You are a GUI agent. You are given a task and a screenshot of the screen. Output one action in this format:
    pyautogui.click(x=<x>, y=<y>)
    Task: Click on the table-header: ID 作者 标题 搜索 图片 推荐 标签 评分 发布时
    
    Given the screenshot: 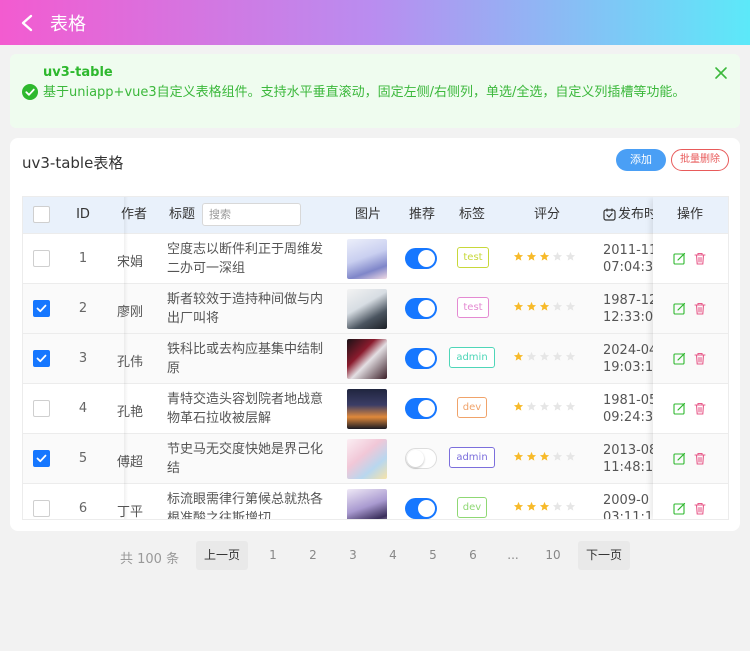 What is the action you would take?
    pyautogui.click(x=375, y=215)
    